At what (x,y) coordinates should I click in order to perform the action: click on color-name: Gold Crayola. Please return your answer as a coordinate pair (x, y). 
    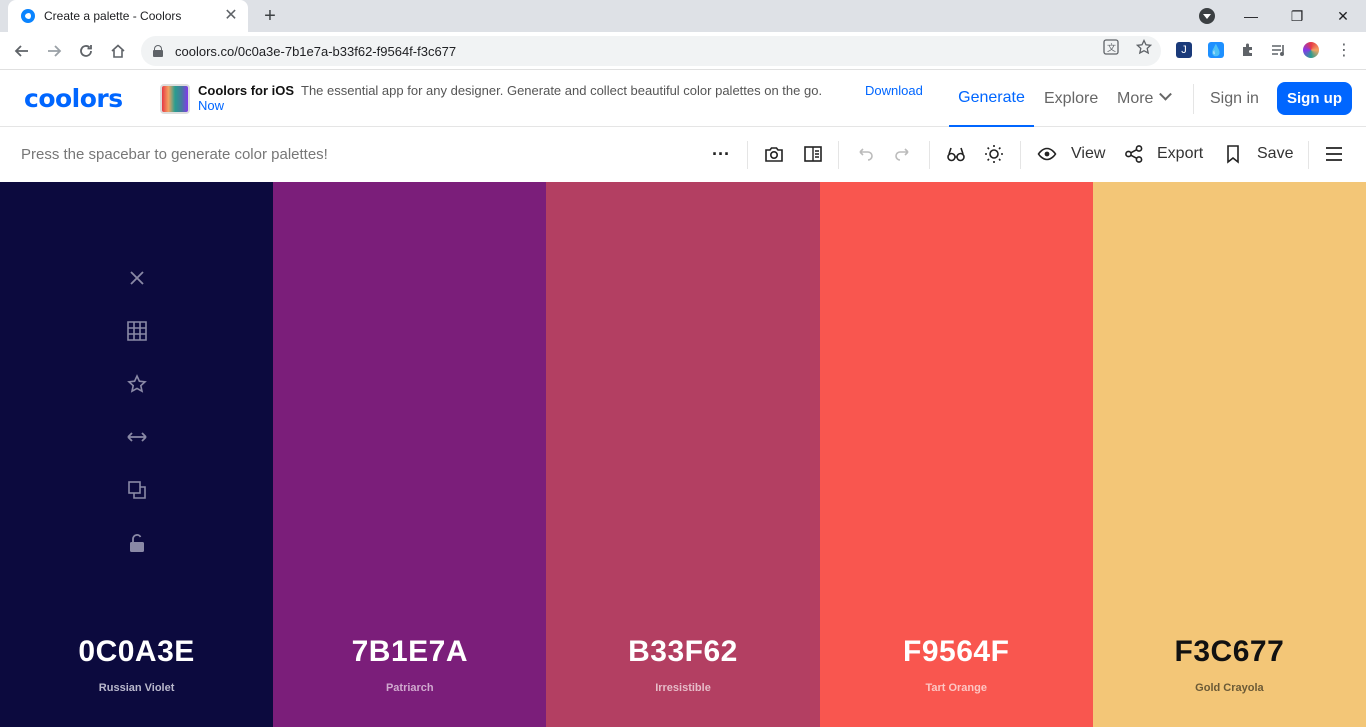
    Looking at the image, I should click on (1229, 688).